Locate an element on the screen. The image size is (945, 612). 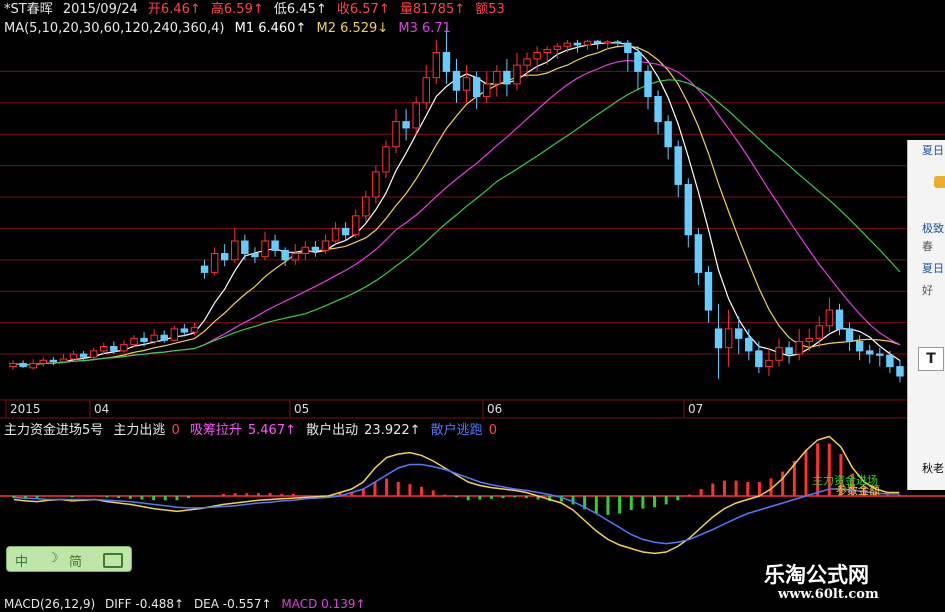
ime-zhong: 中 is located at coordinates (22, 562).